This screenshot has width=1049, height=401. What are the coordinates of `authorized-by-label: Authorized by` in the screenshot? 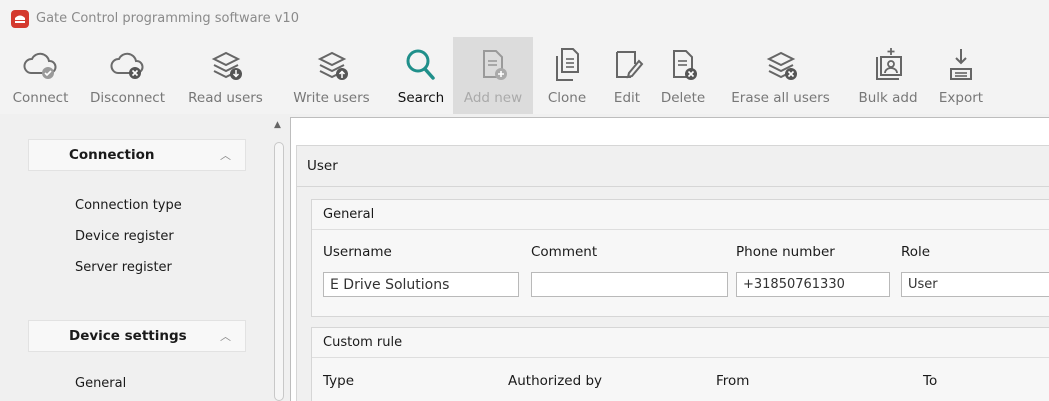 It's located at (555, 381).